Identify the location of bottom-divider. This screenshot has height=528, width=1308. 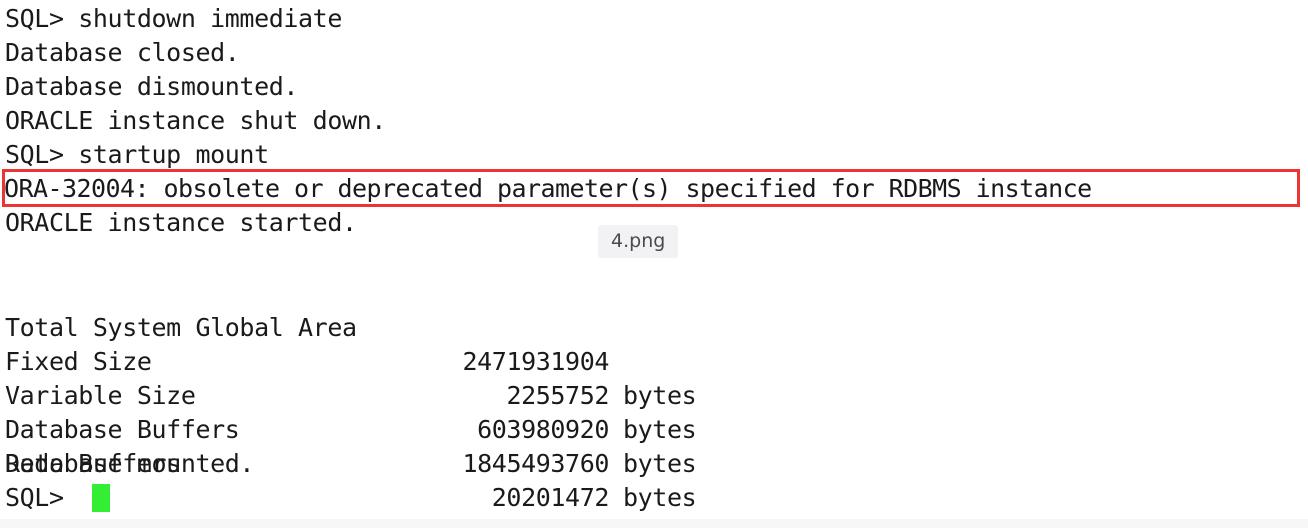
(654, 523).